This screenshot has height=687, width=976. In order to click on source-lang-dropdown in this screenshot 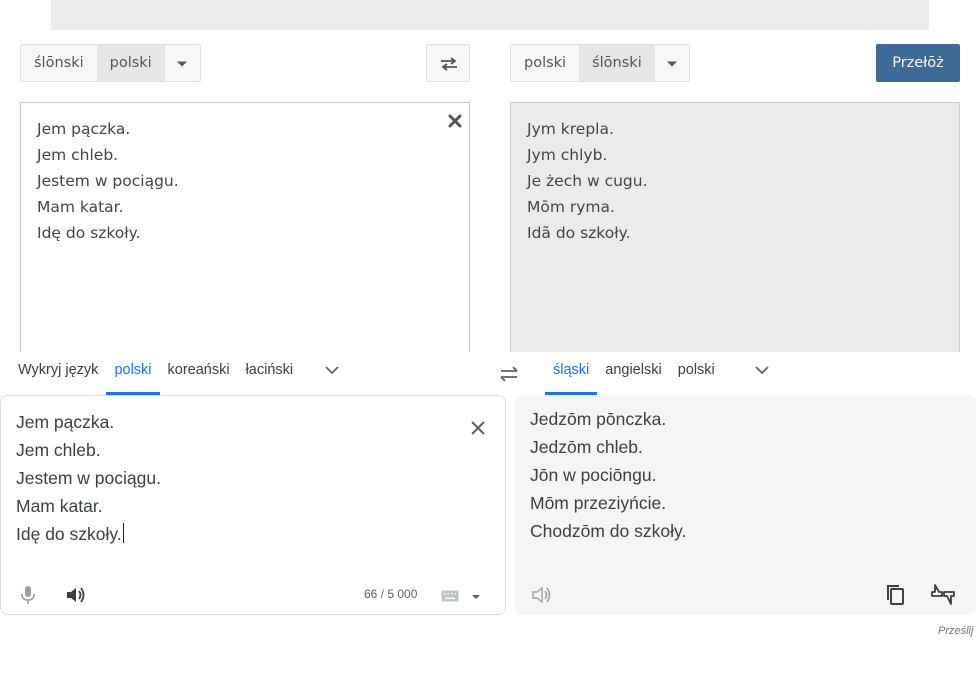, I will do `click(182, 63)`.